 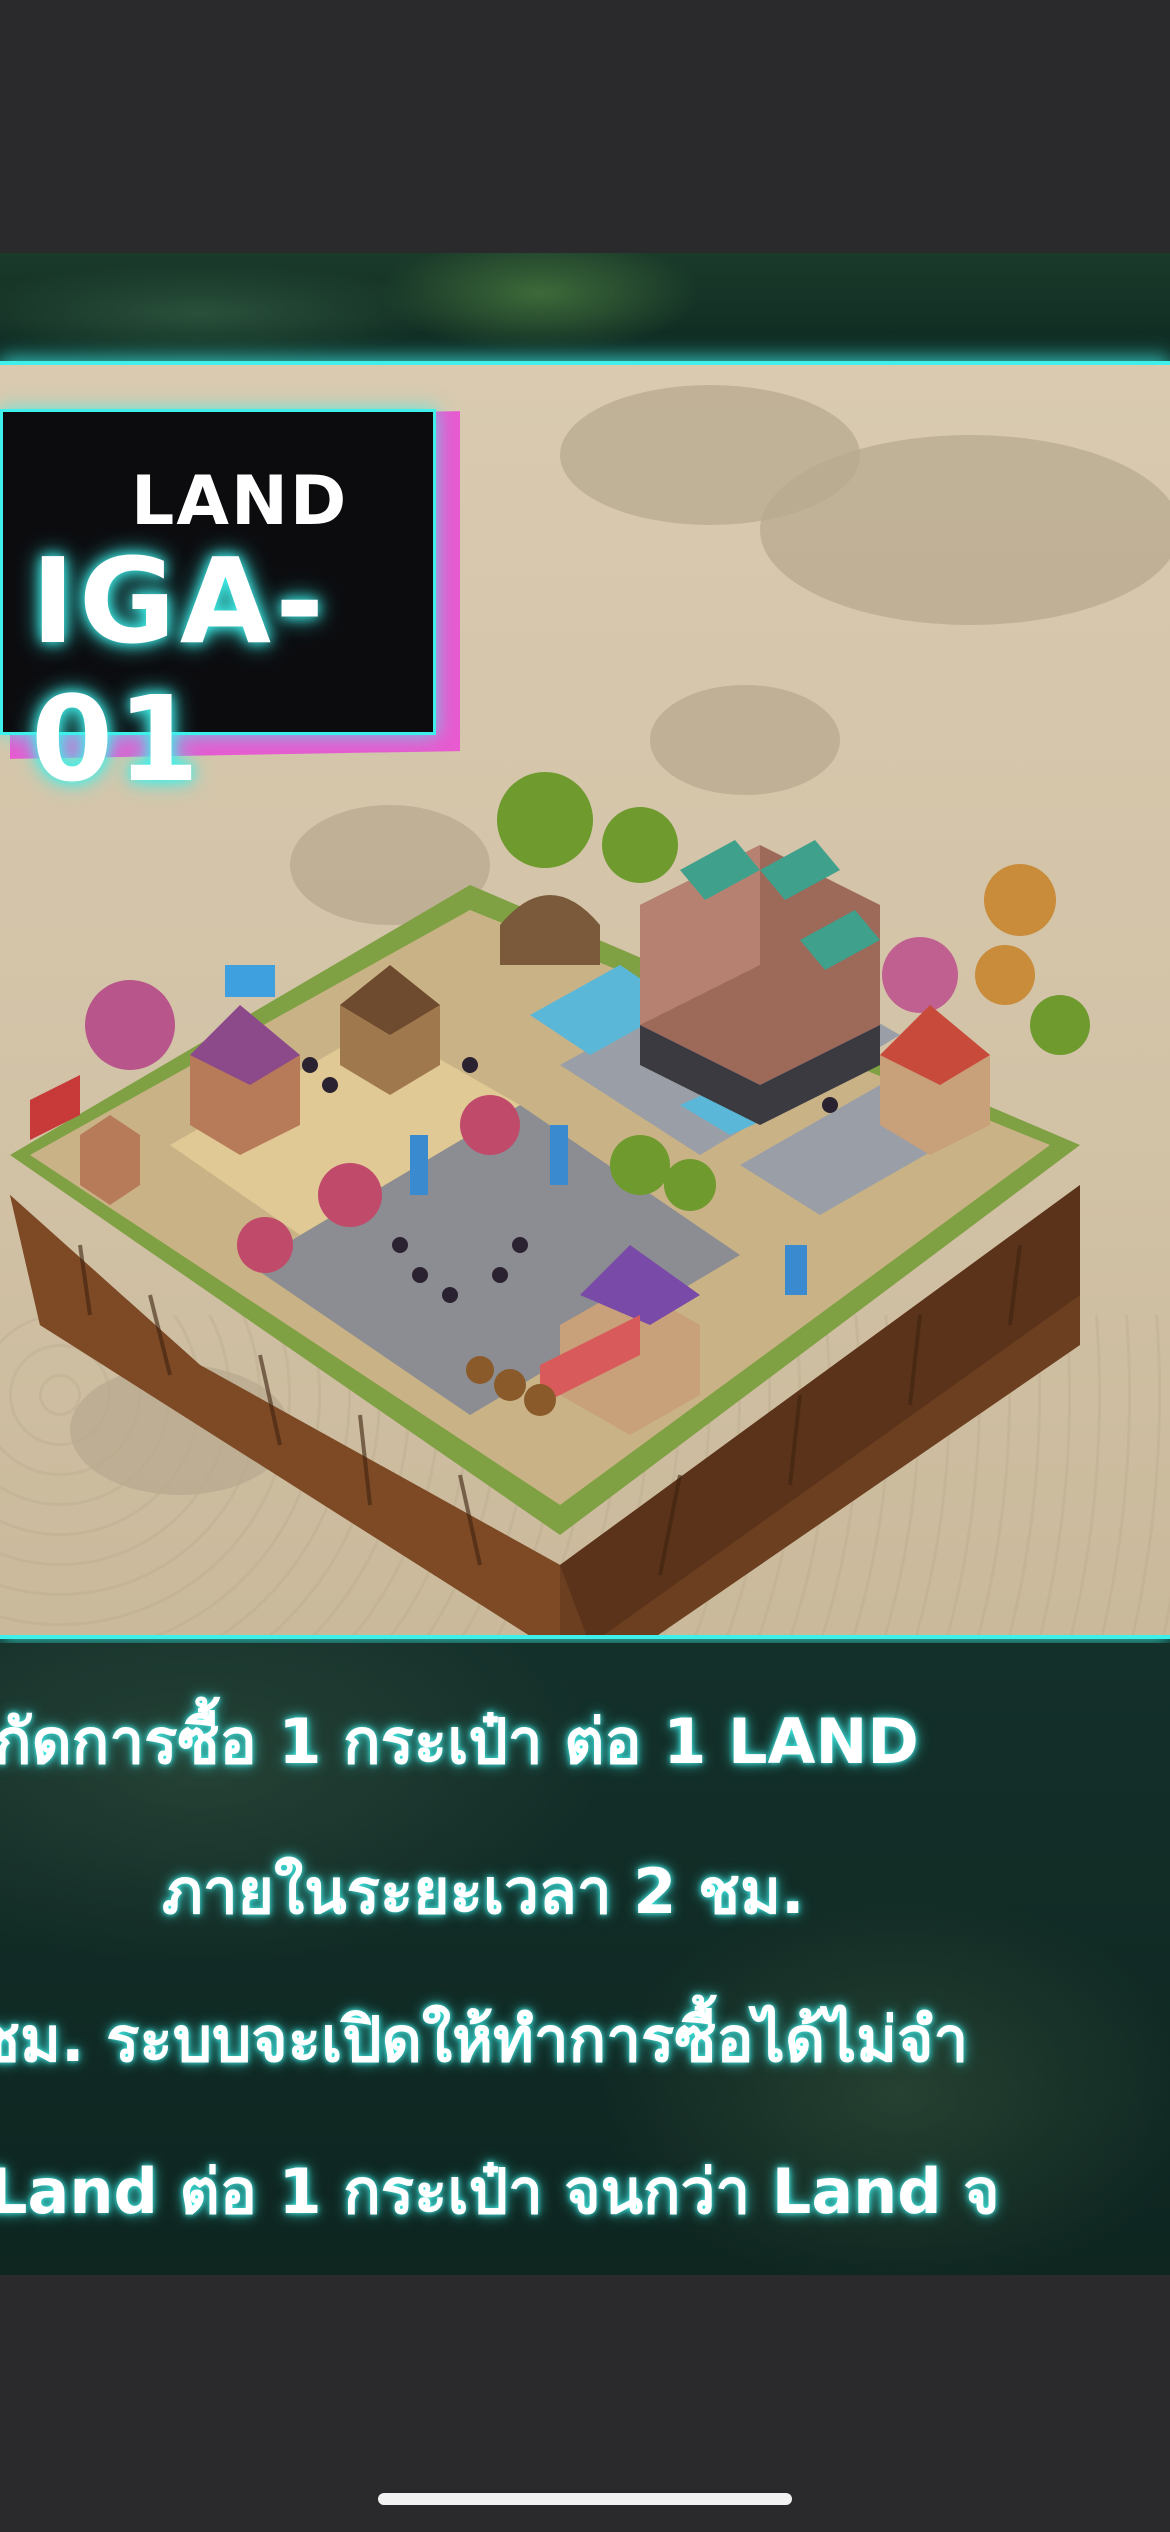 I want to click on caption-line-3: ชม. ระบบจะเปิดให้ทำการซื้อได้ไม่จำ, so click(x=484, y=2039).